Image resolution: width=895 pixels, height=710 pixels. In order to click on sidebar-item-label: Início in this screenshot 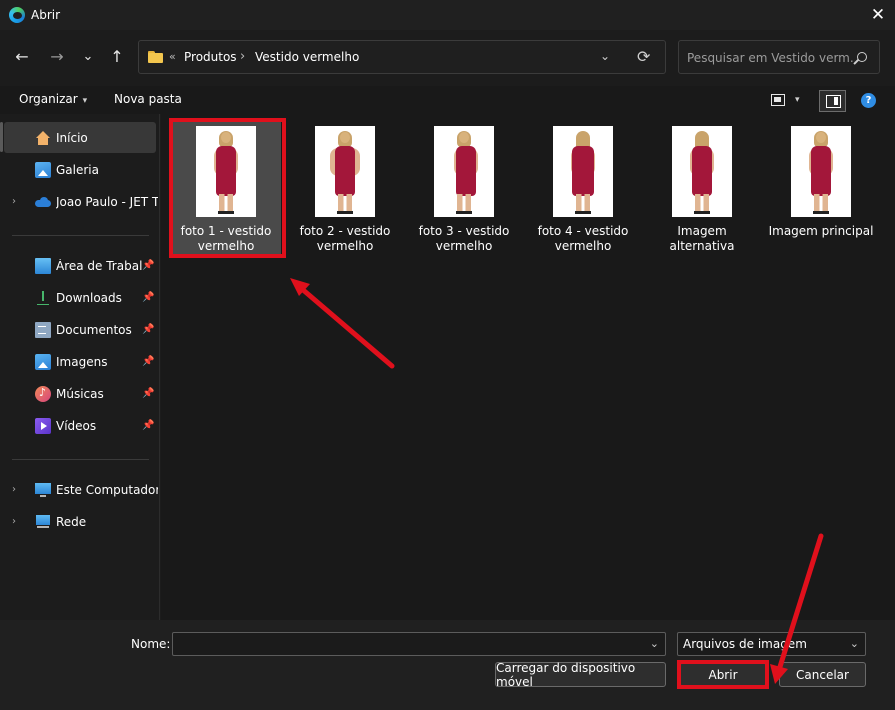, I will do `click(72, 137)`.